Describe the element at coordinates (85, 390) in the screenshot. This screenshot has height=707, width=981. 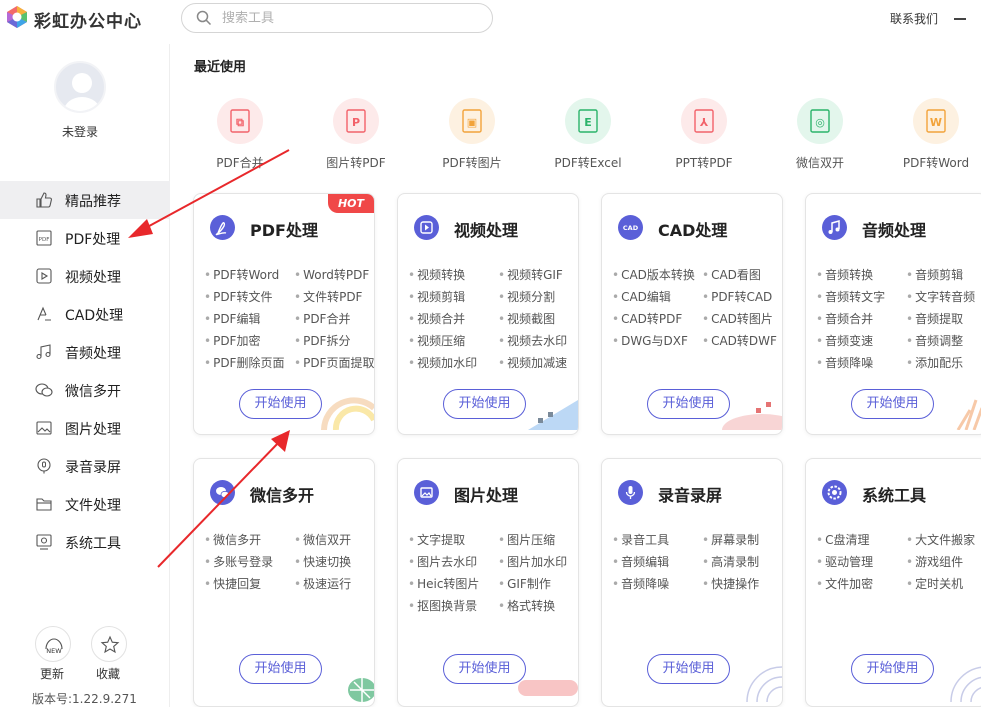
I see `sidebar-item-wechat: 微信多开` at that location.